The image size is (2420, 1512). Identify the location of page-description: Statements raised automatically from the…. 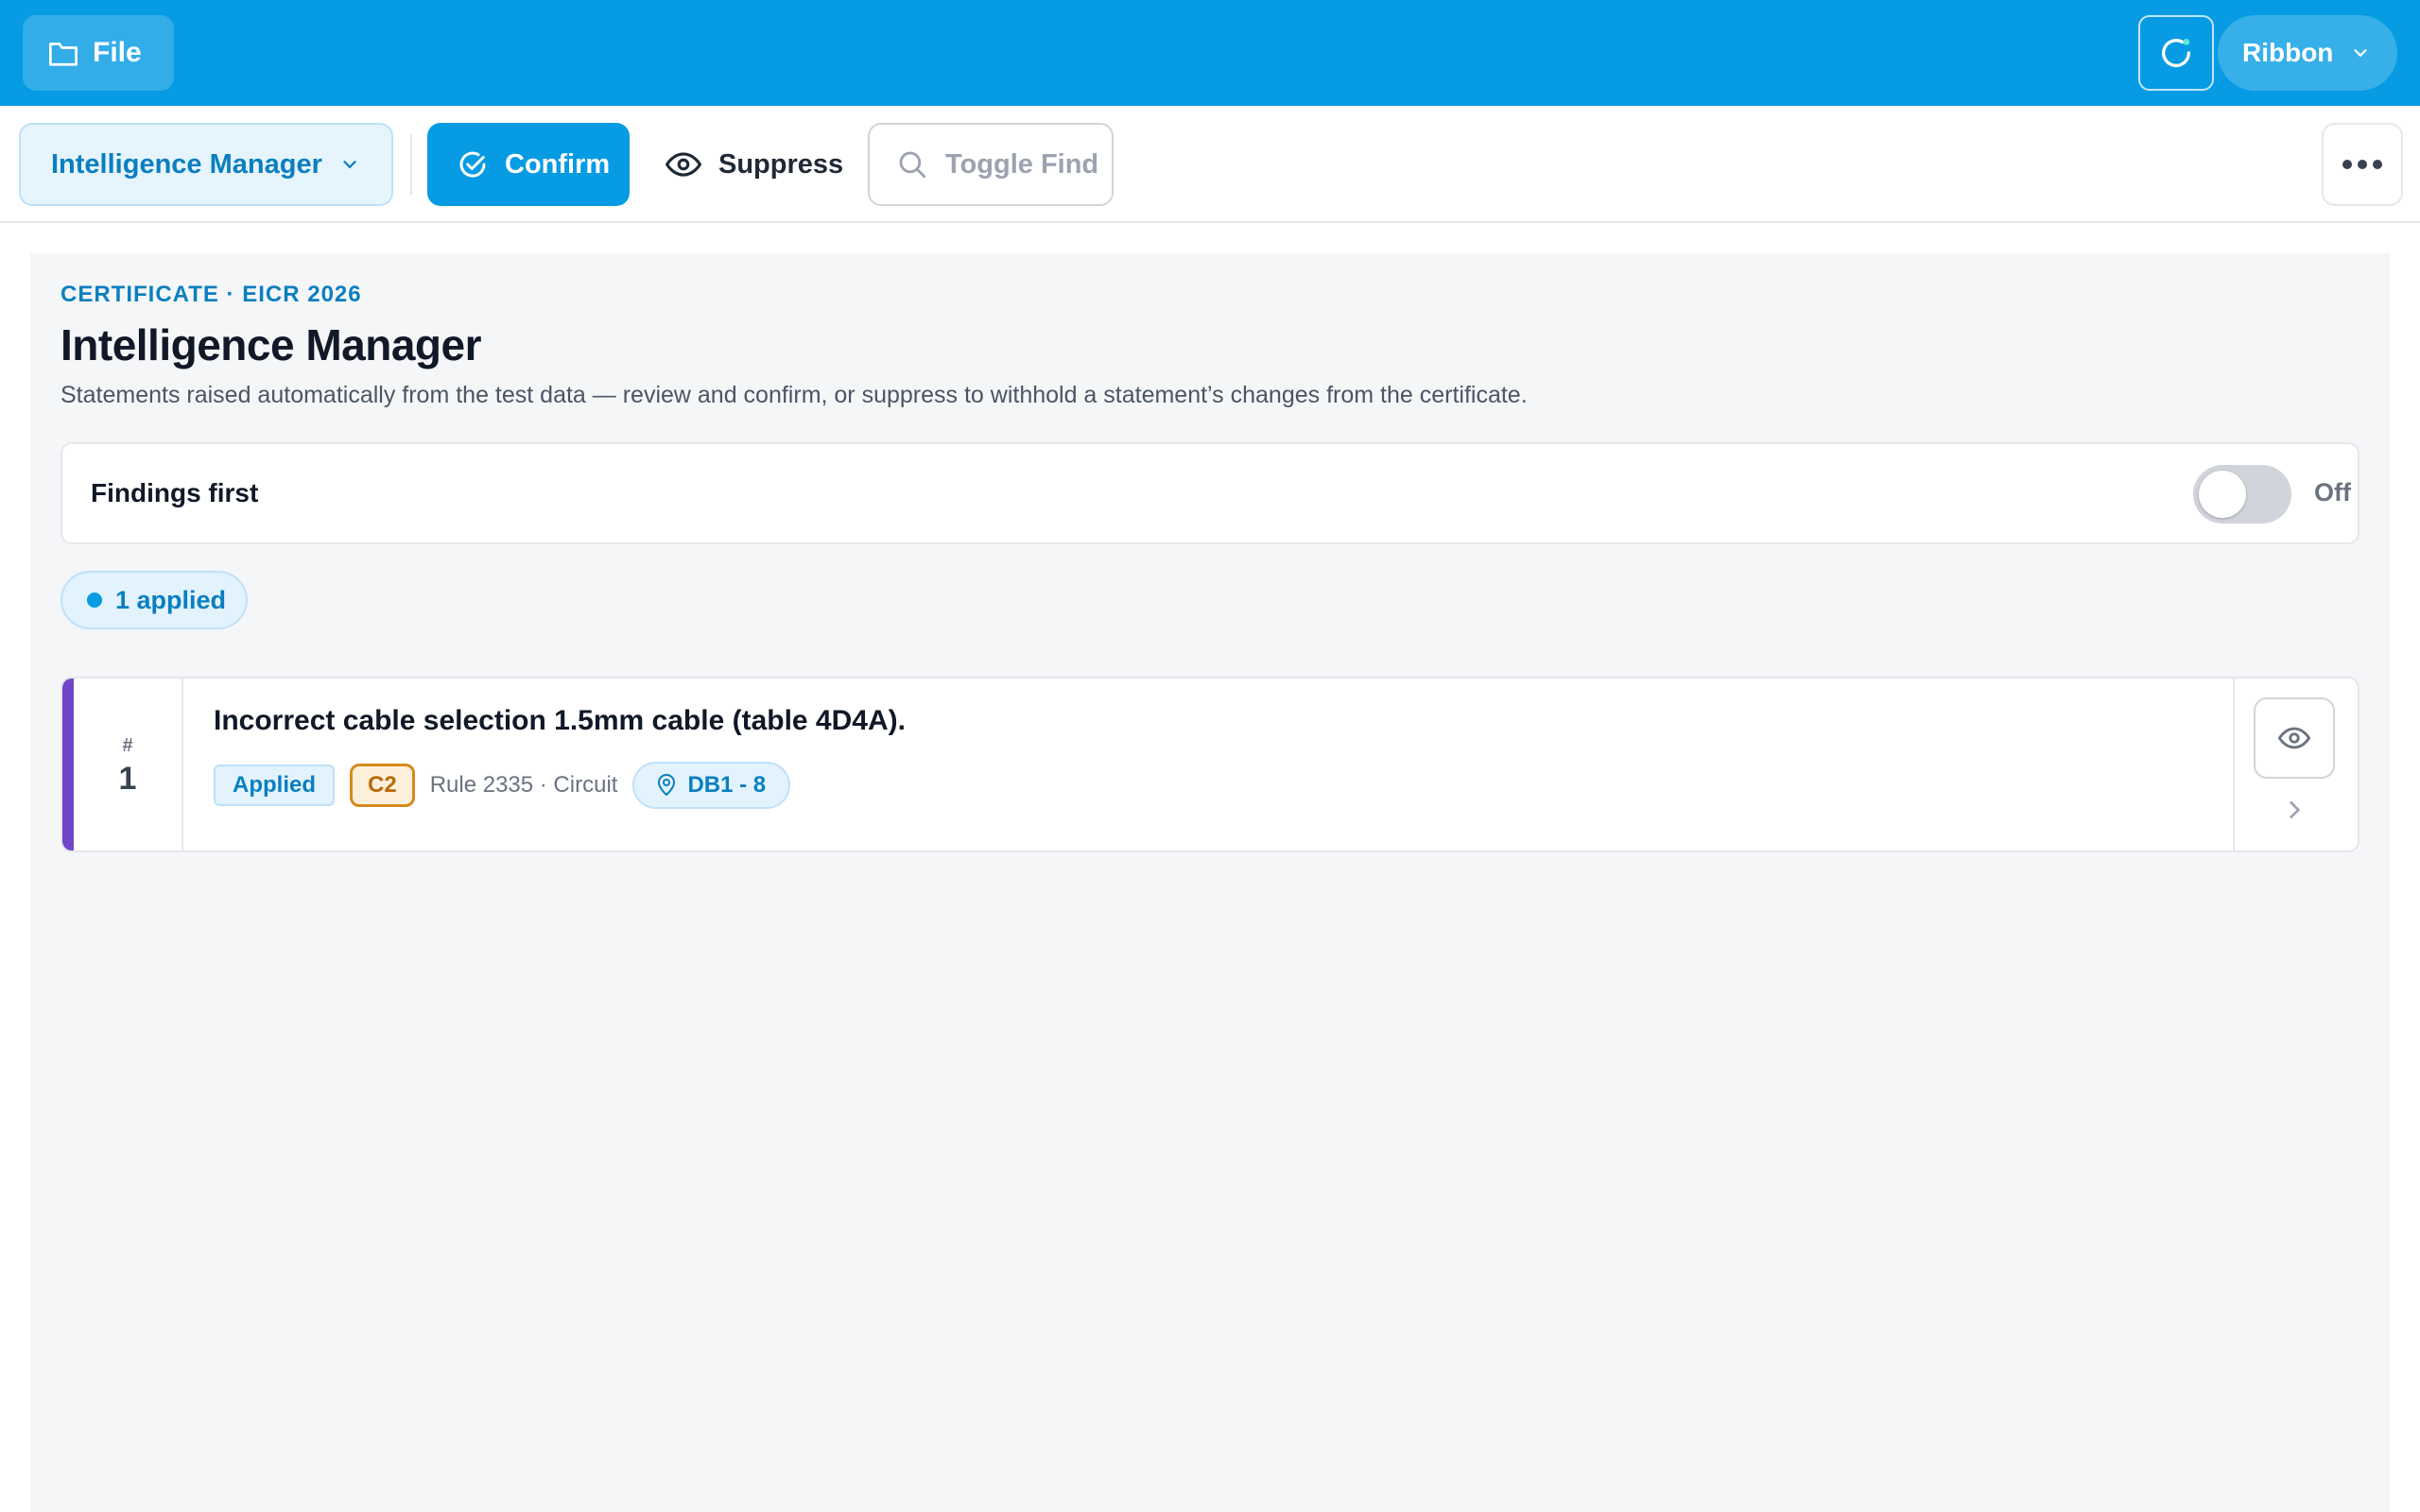
(794, 395).